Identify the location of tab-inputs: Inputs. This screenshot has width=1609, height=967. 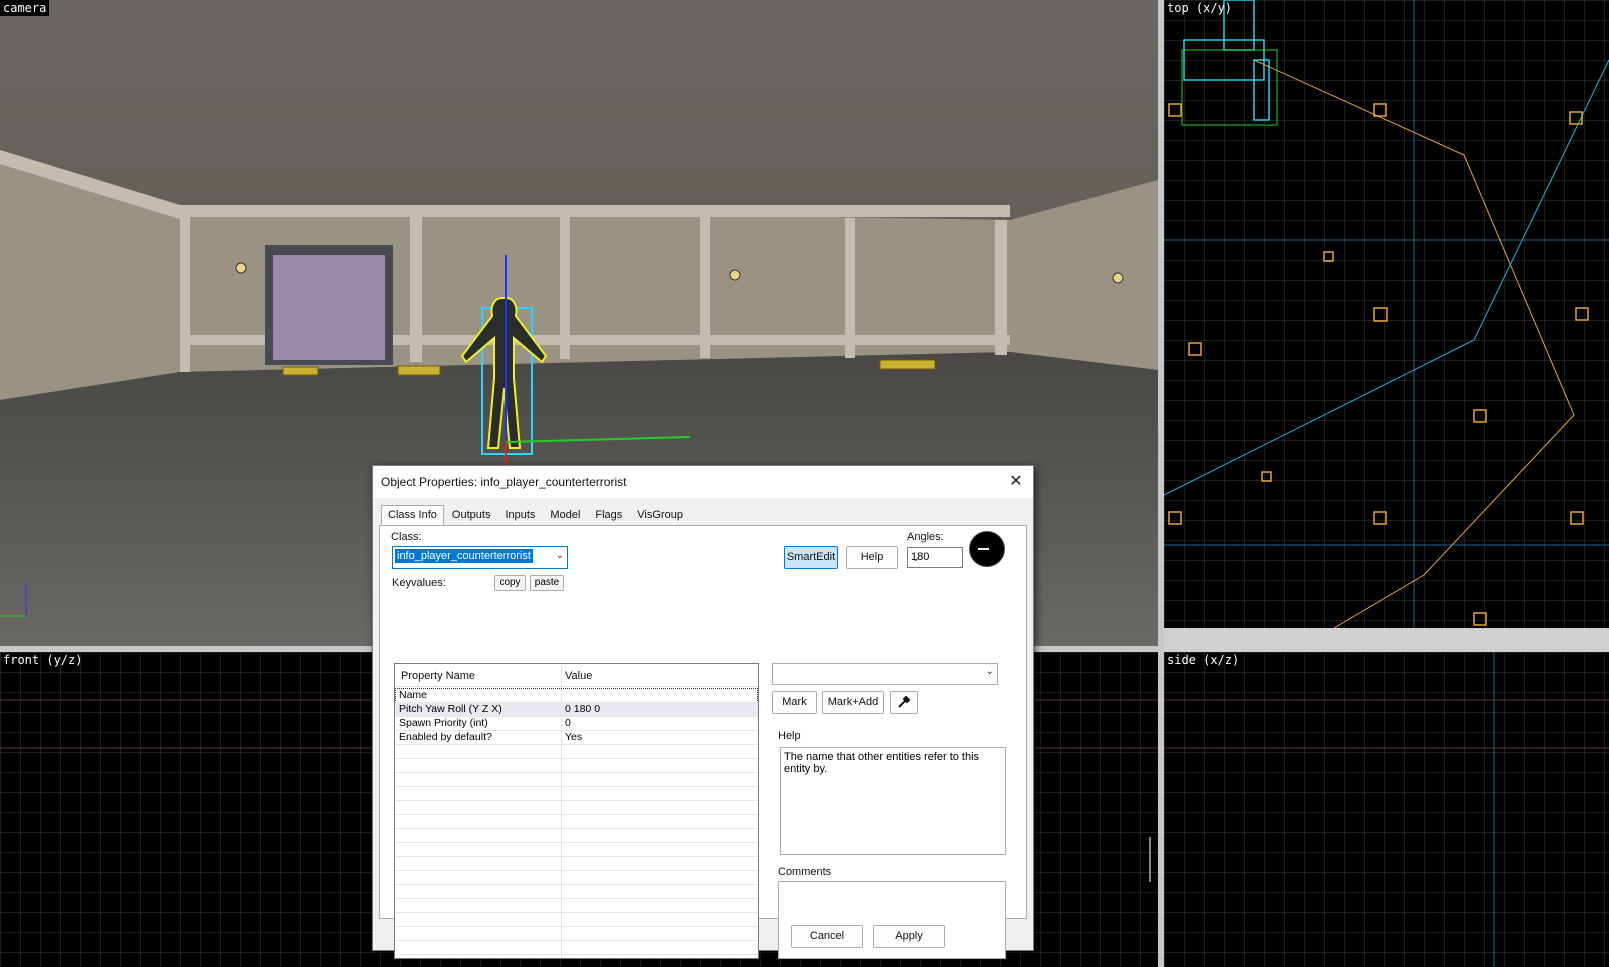
(520, 515).